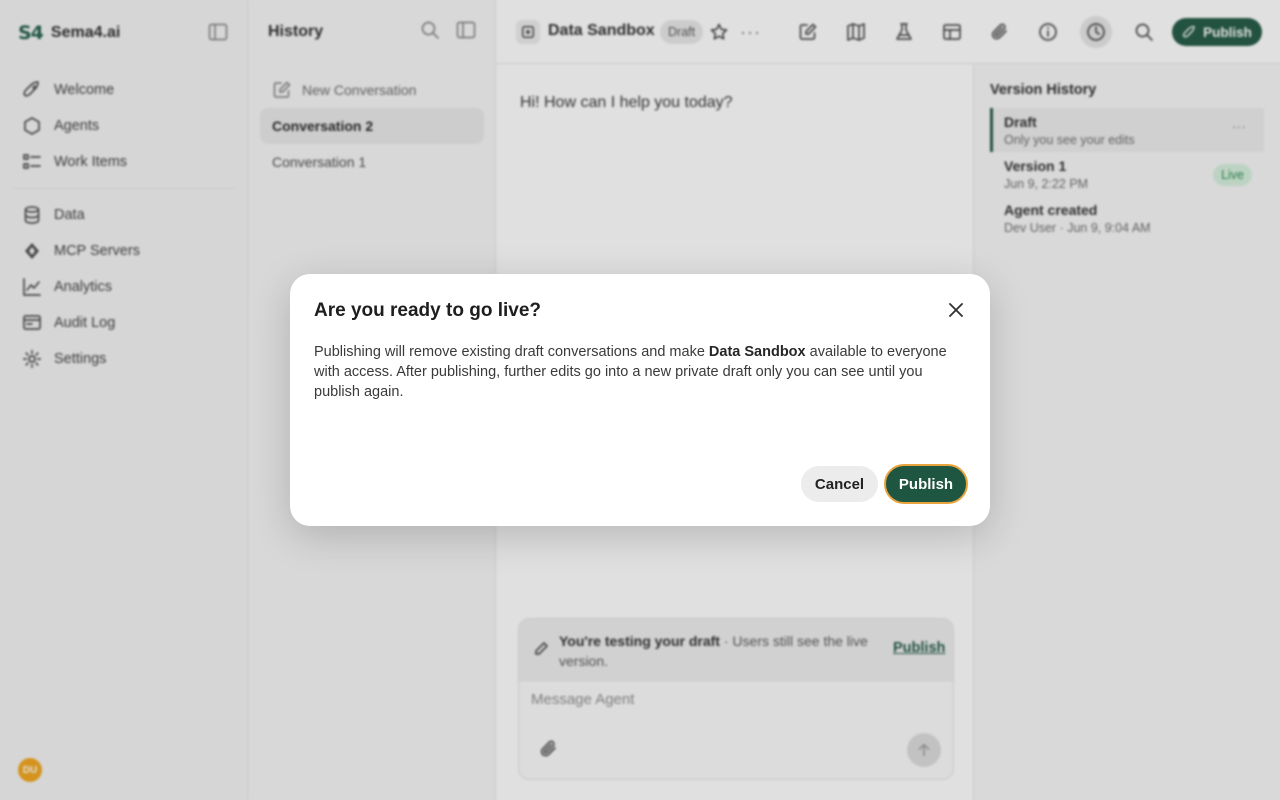 The height and width of the screenshot is (800, 1280). I want to click on confirm-publish-button: Publish, so click(926, 484).